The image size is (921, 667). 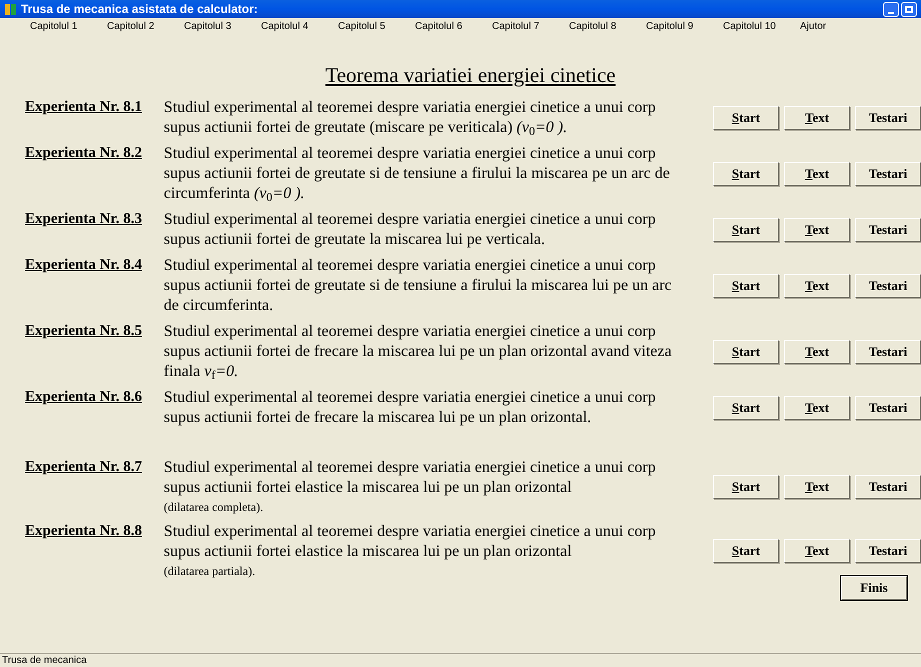 What do you see at coordinates (607, 26) in the screenshot?
I see `menu-item: Capitolul 8` at bounding box center [607, 26].